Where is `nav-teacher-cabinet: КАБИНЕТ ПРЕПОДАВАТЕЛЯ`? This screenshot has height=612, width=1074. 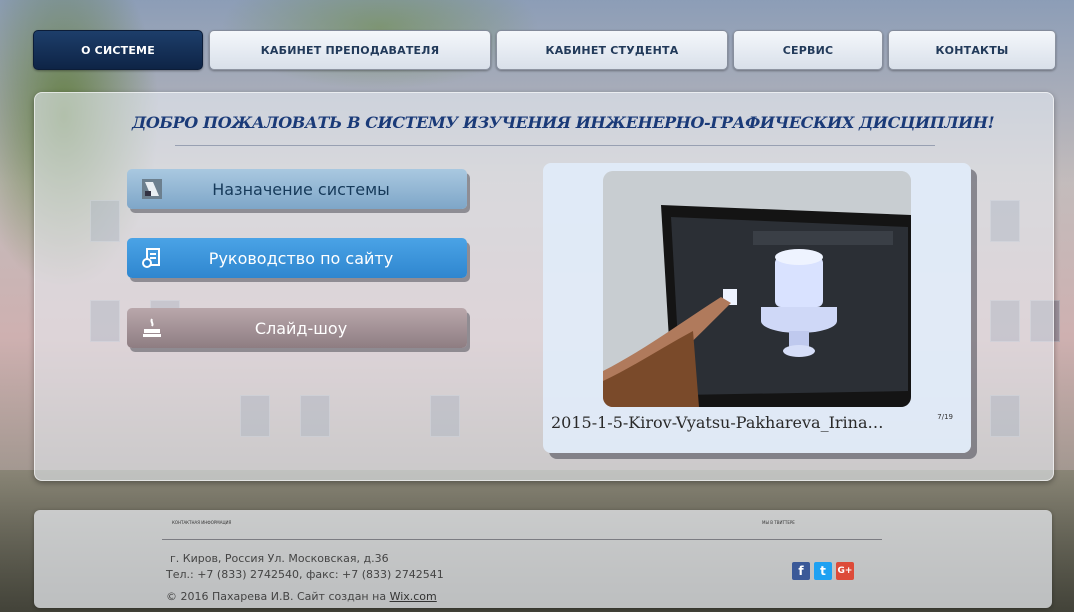 nav-teacher-cabinet: КАБИНЕТ ПРЕПОДАВАТЕЛЯ is located at coordinates (350, 50).